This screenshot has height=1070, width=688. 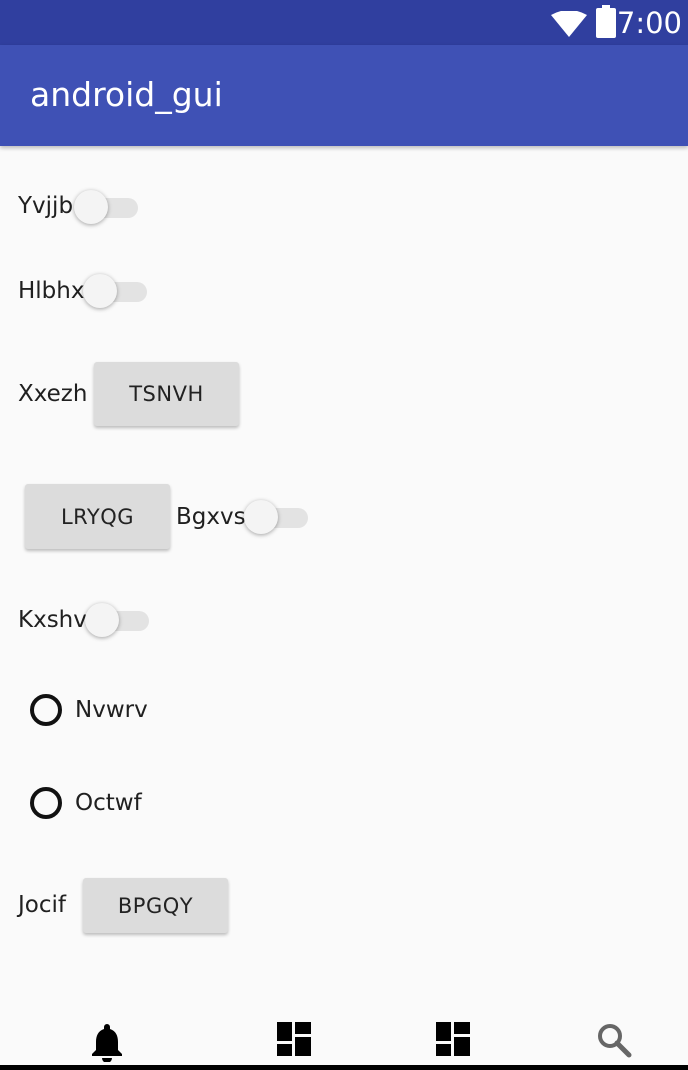 What do you see at coordinates (344, 22) in the screenshot?
I see `status-bar: 7:00` at bounding box center [344, 22].